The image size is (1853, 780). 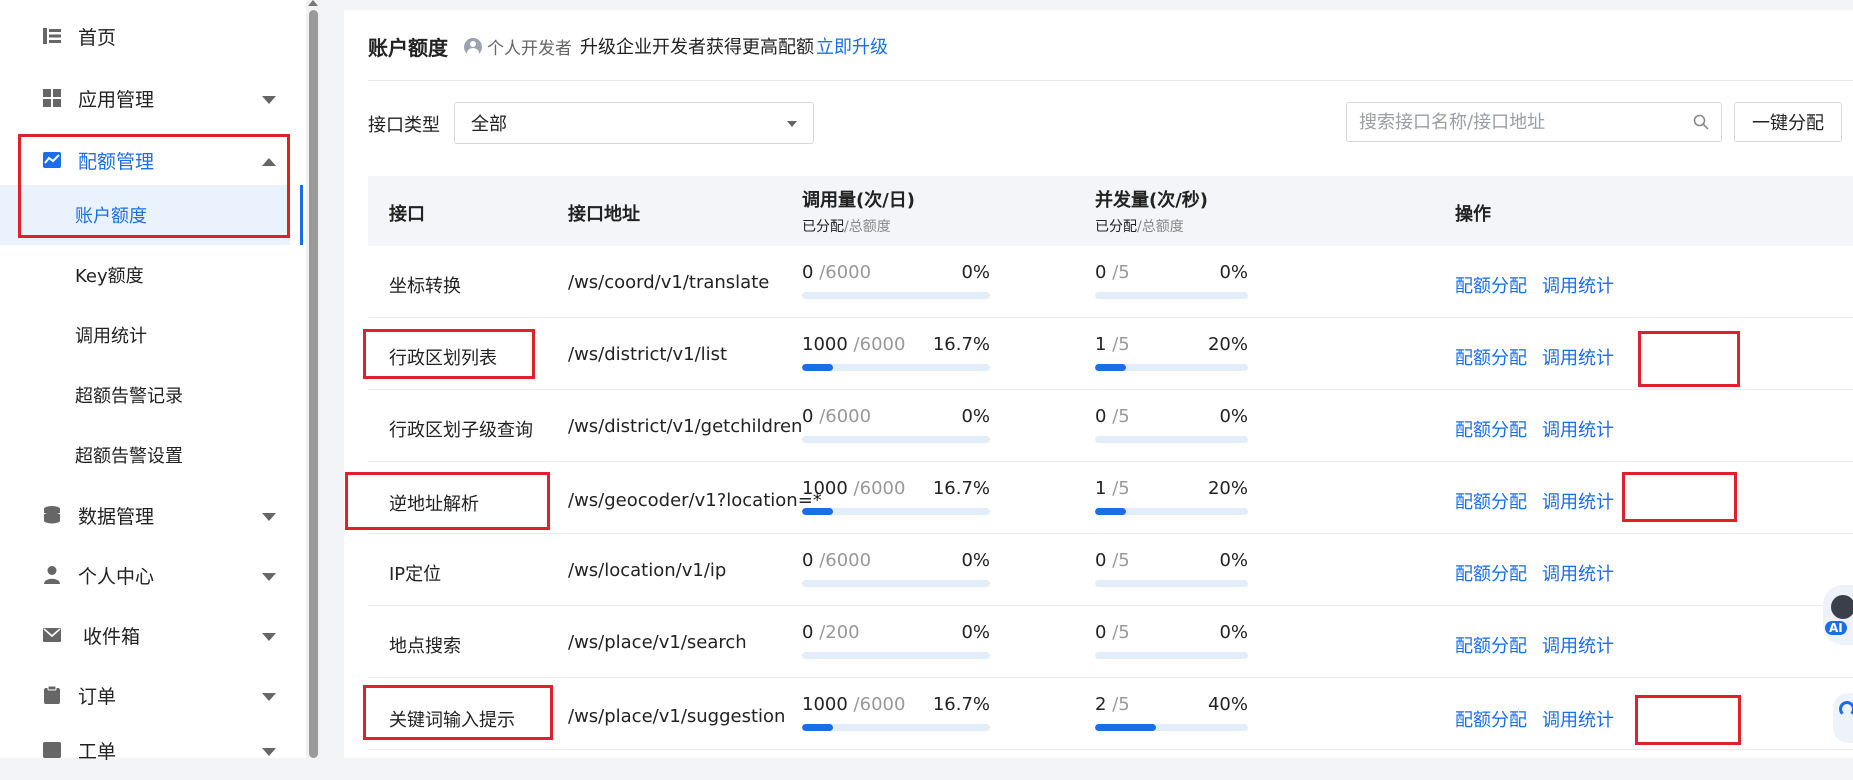 I want to click on calls-percent: 16.7%, so click(x=961, y=488).